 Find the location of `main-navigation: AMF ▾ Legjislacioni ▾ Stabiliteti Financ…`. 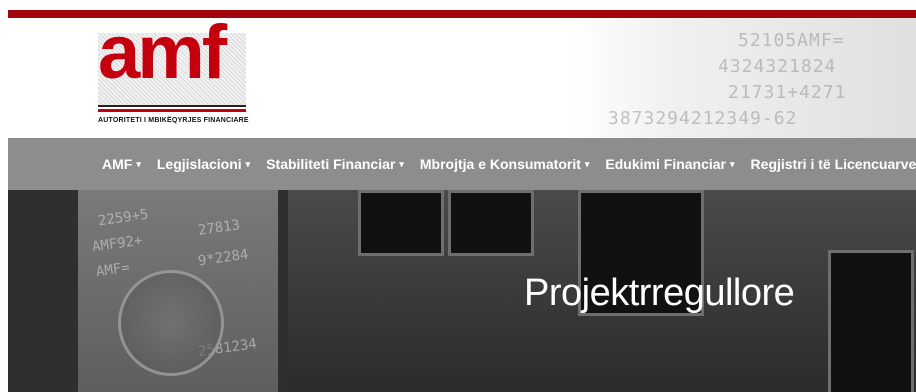

main-navigation: AMF ▾ Legjislacioni ▾ Stabiliteti Financ… is located at coordinates (462, 164).